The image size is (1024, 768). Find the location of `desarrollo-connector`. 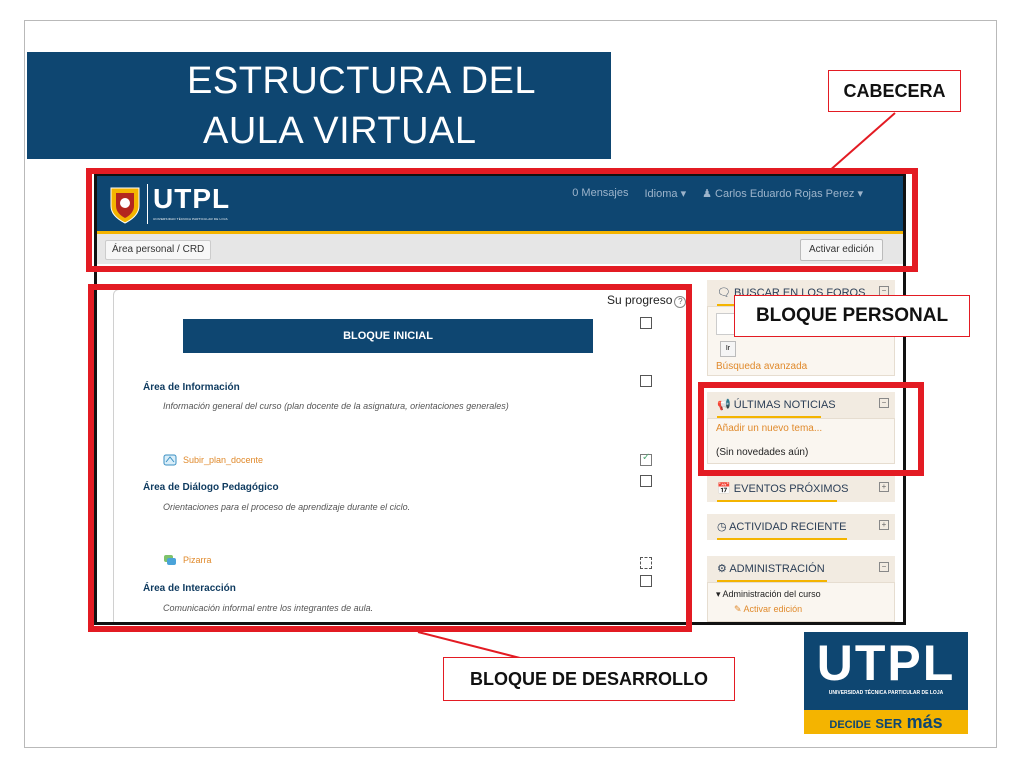

desarrollo-connector is located at coordinates (469, 645).